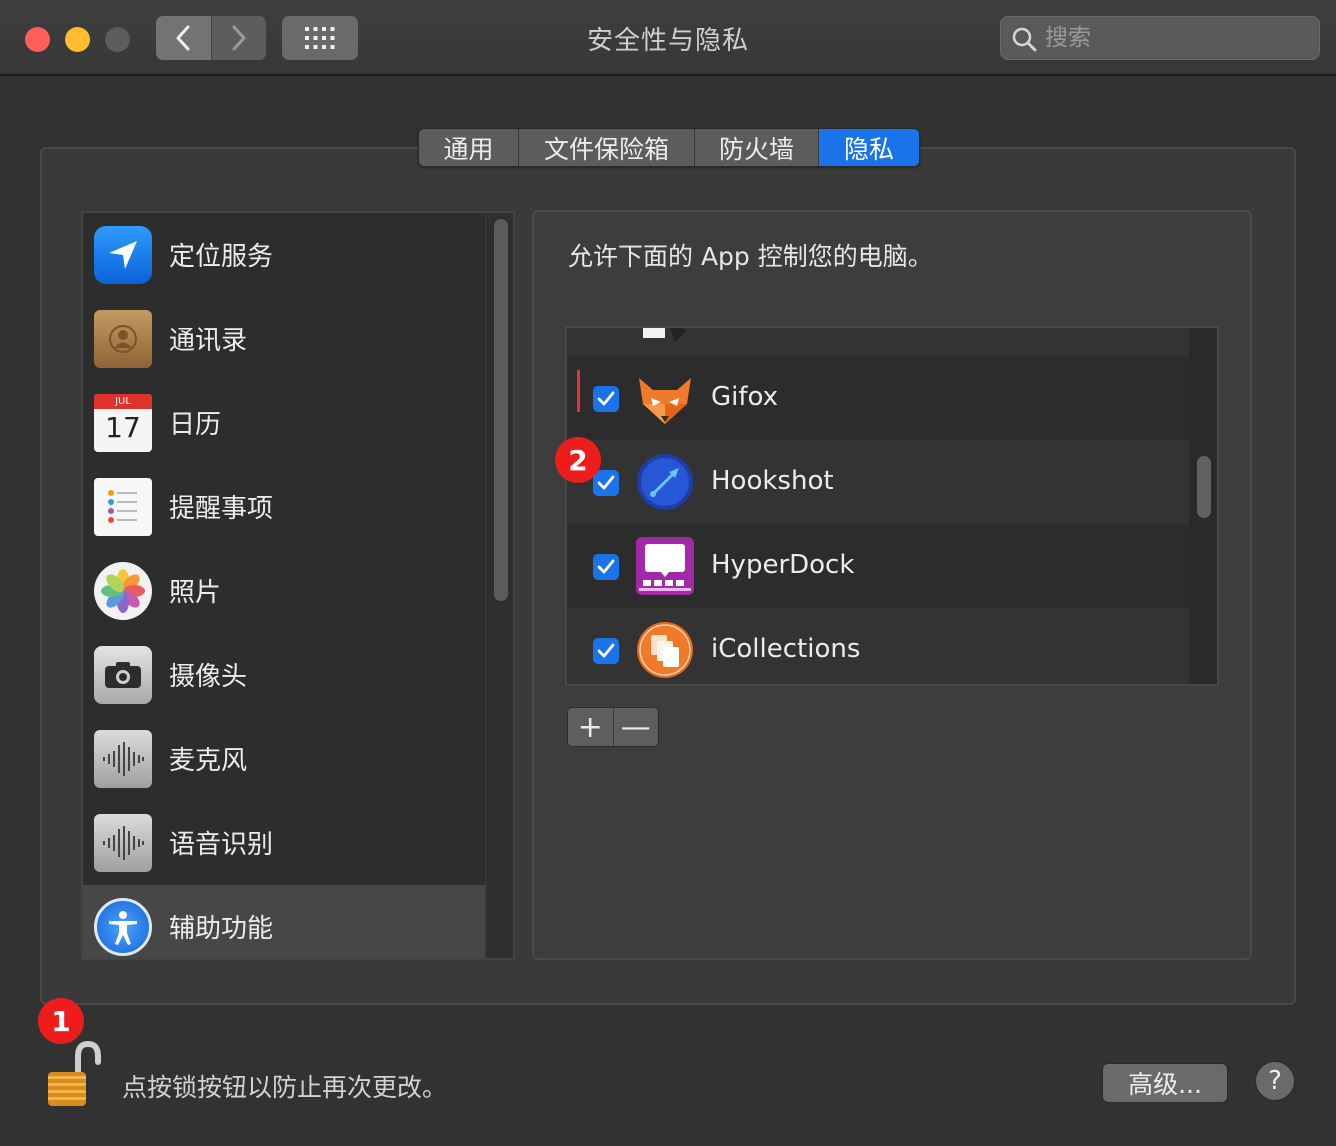 The width and height of the screenshot is (1336, 1146). What do you see at coordinates (284, 591) in the screenshot?
I see `sidebar-item-photos: 照片` at bounding box center [284, 591].